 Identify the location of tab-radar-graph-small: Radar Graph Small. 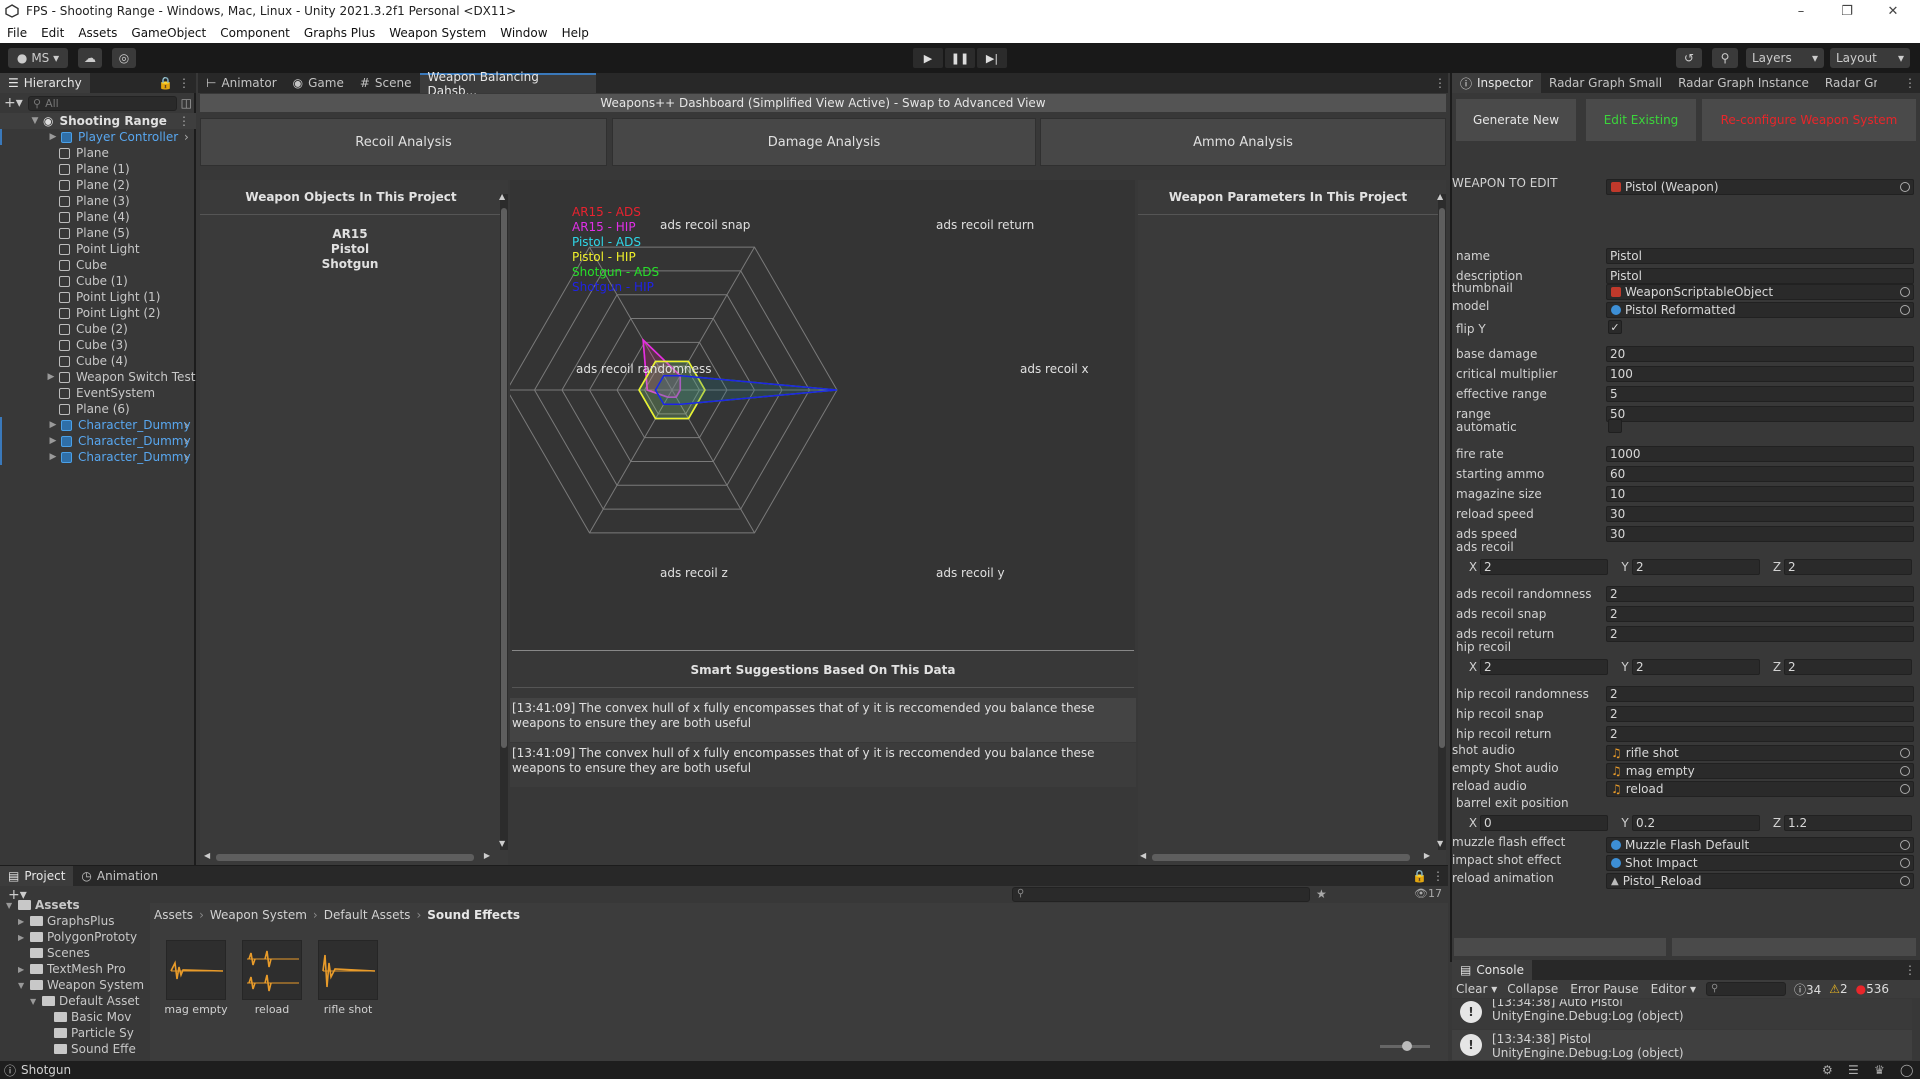
(1605, 83).